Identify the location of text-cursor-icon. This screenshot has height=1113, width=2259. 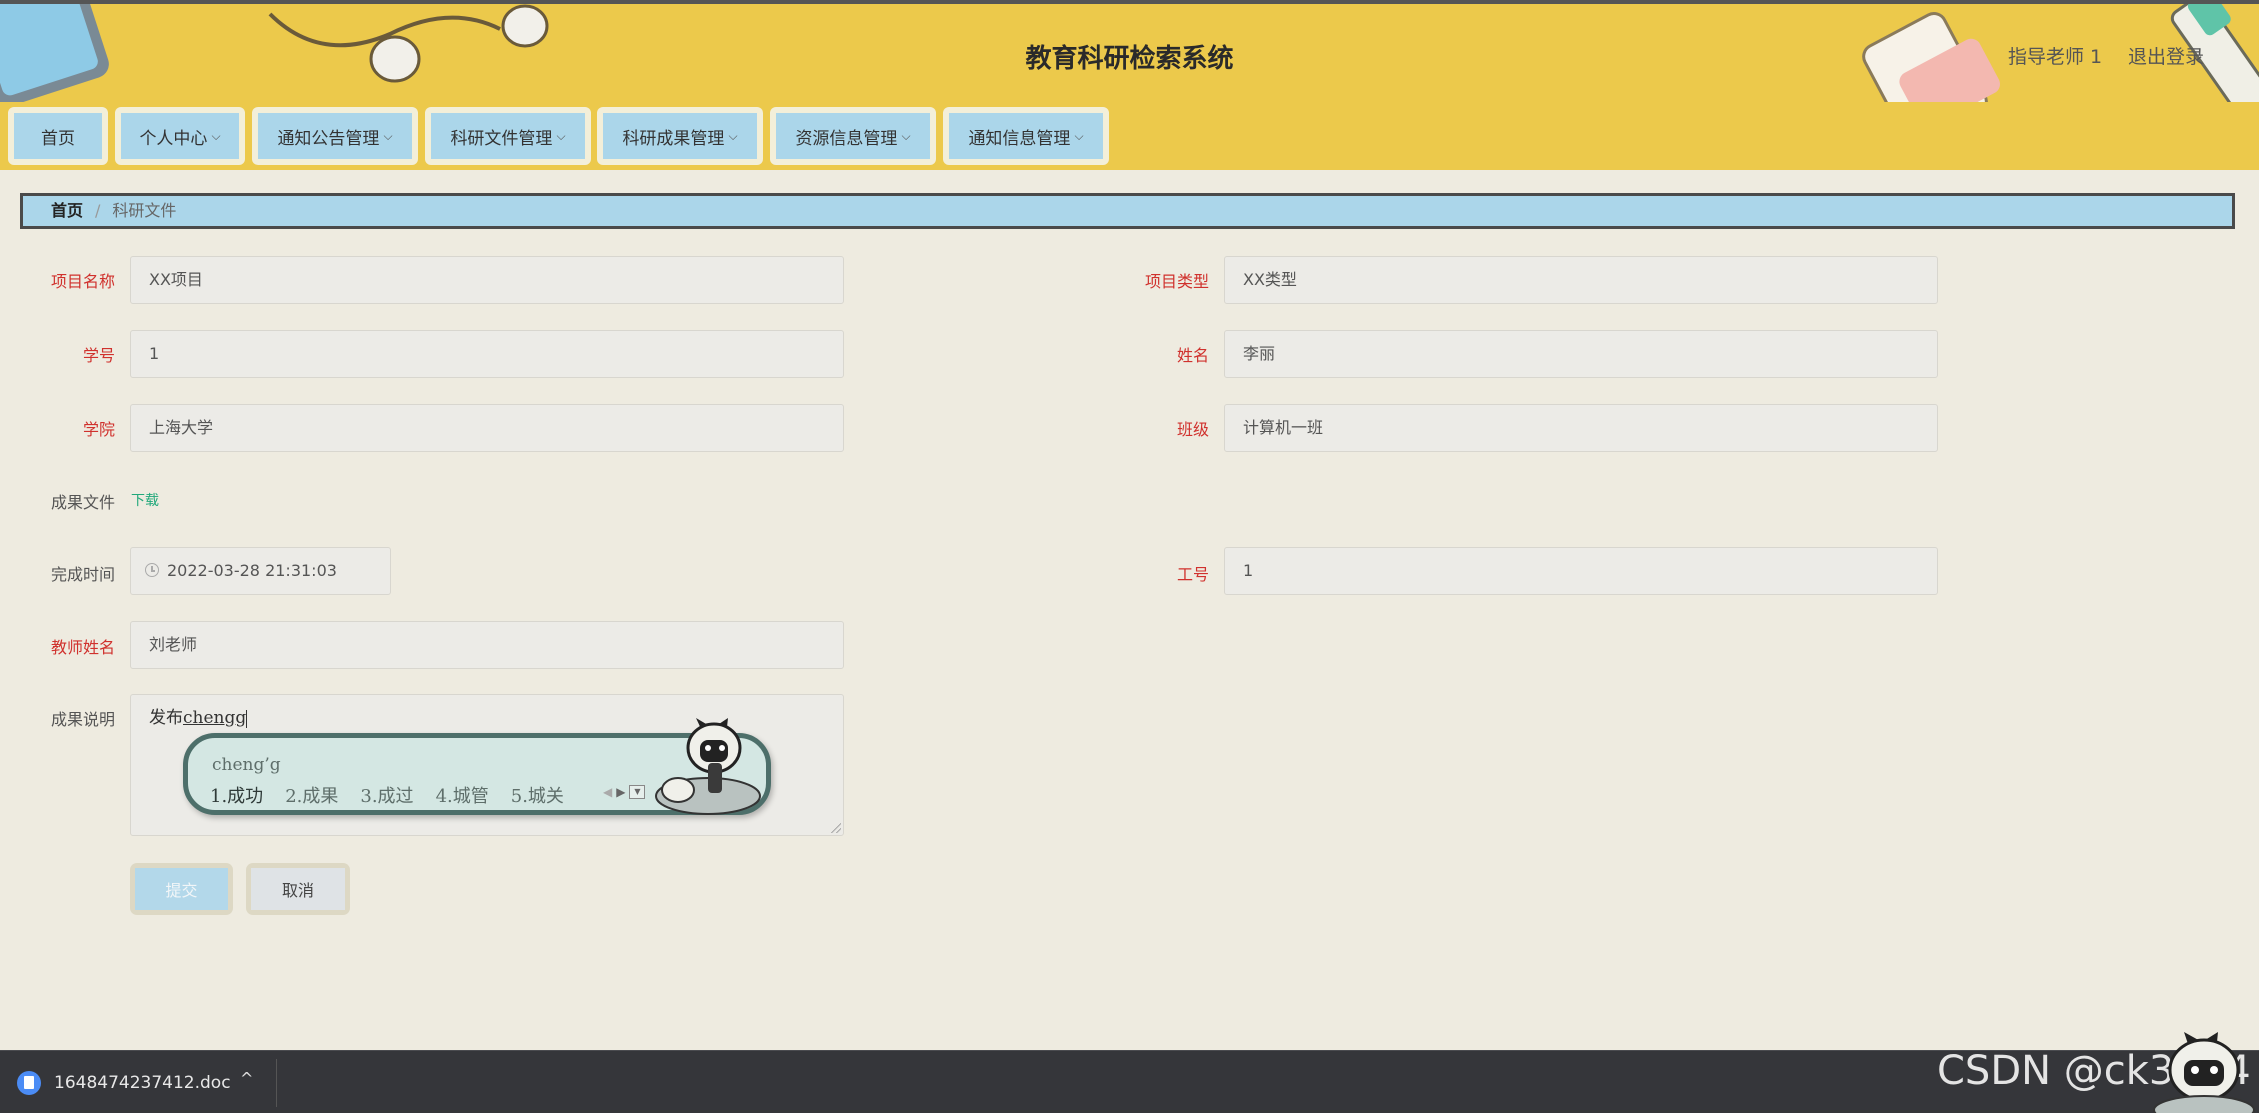
(247, 718).